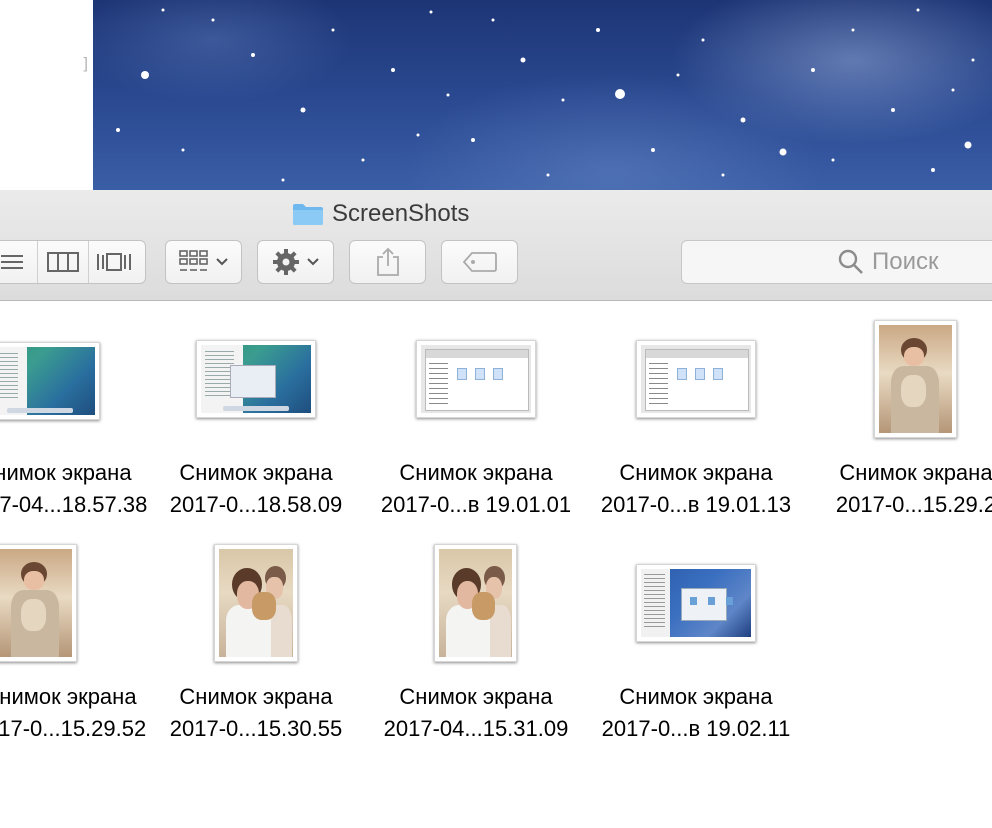  I want to click on tags-button, so click(479, 262).